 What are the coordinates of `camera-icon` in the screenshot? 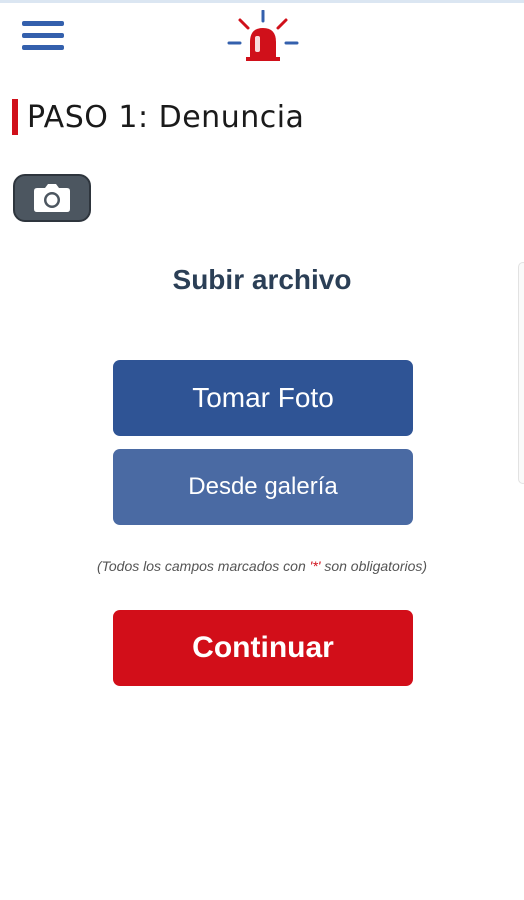 It's located at (52, 198).